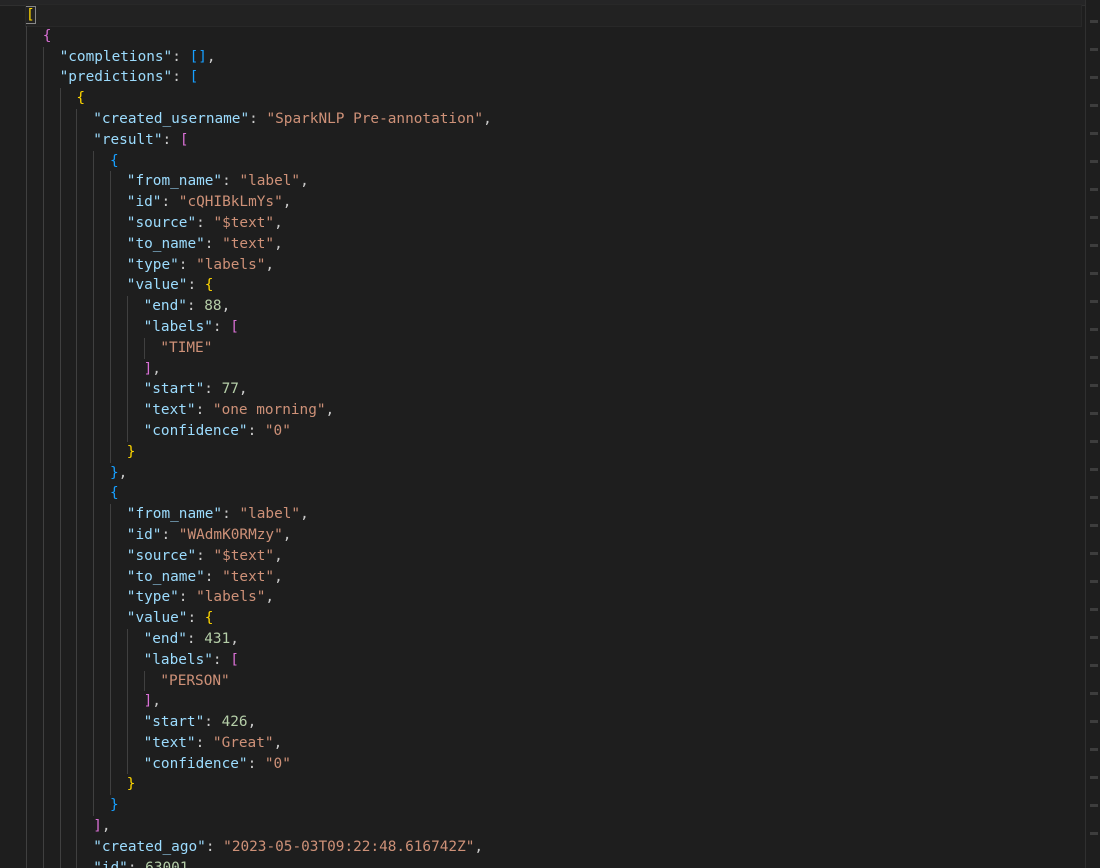 This screenshot has height=868, width=1100. What do you see at coordinates (553, 57) in the screenshot?
I see `code-line: "completions": [],` at bounding box center [553, 57].